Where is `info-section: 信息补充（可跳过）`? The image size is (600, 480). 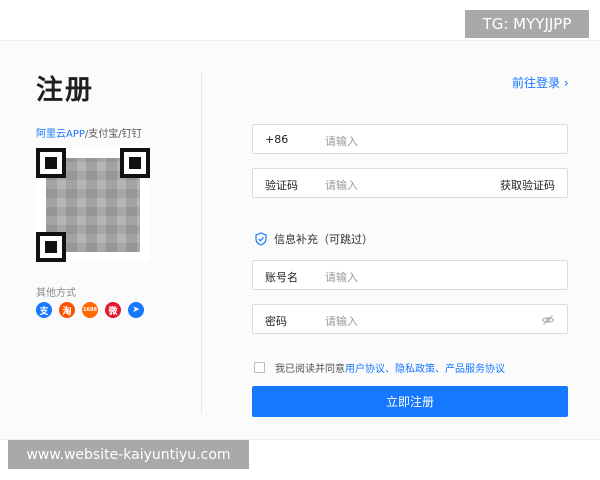
info-section: 信息补充（可跳过） is located at coordinates (313, 239).